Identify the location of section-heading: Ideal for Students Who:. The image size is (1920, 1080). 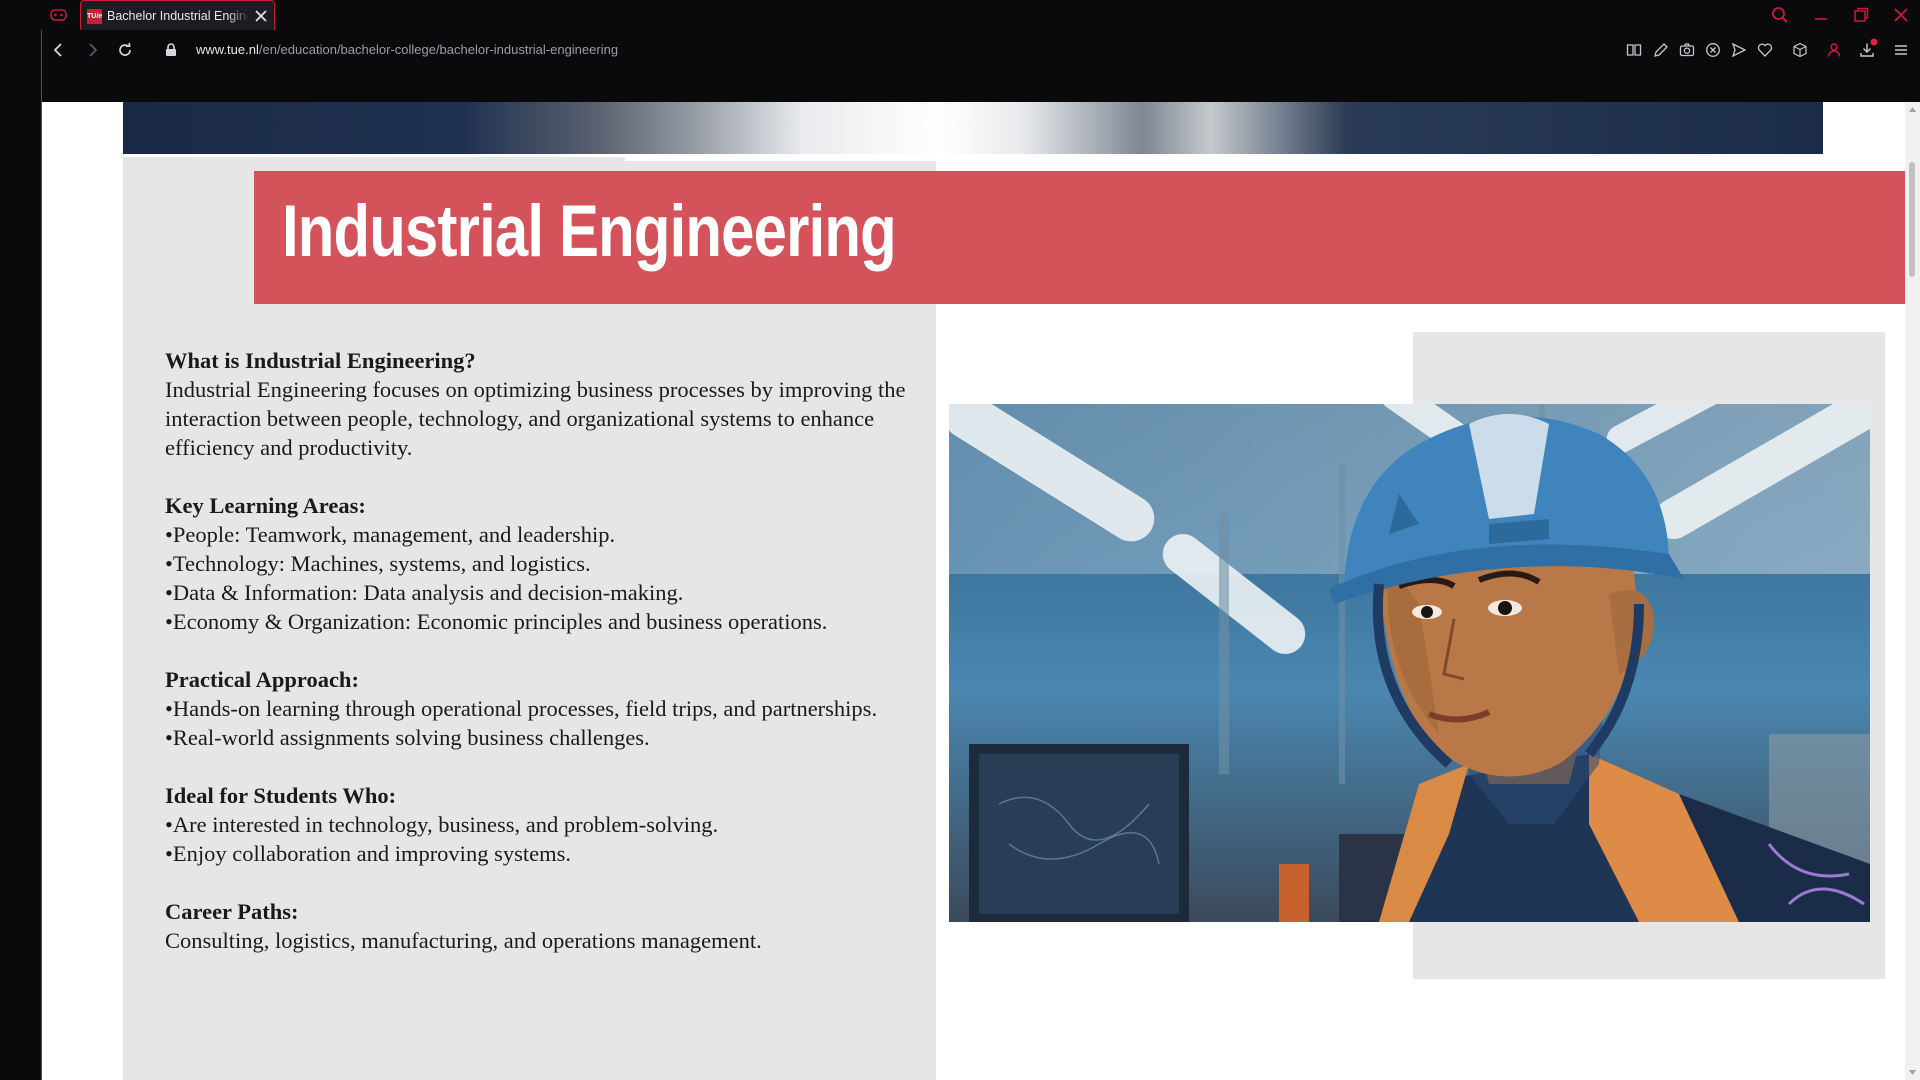
(281, 795).